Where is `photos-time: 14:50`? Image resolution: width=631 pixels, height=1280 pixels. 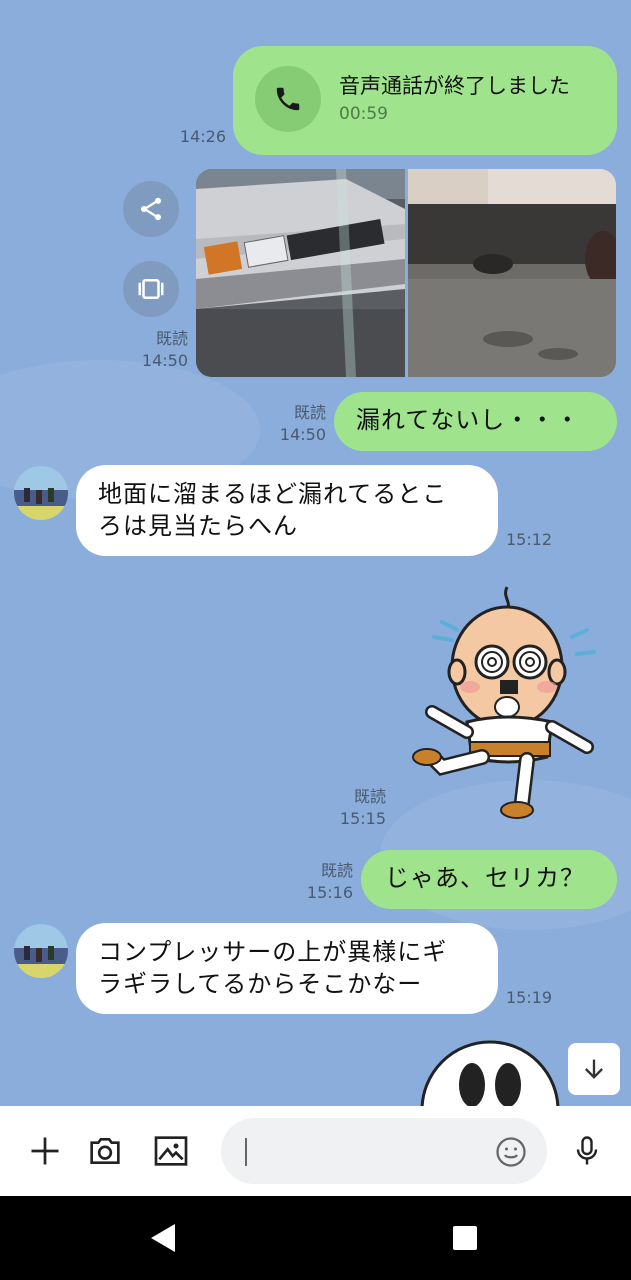
photos-time: 14:50 is located at coordinates (164, 360).